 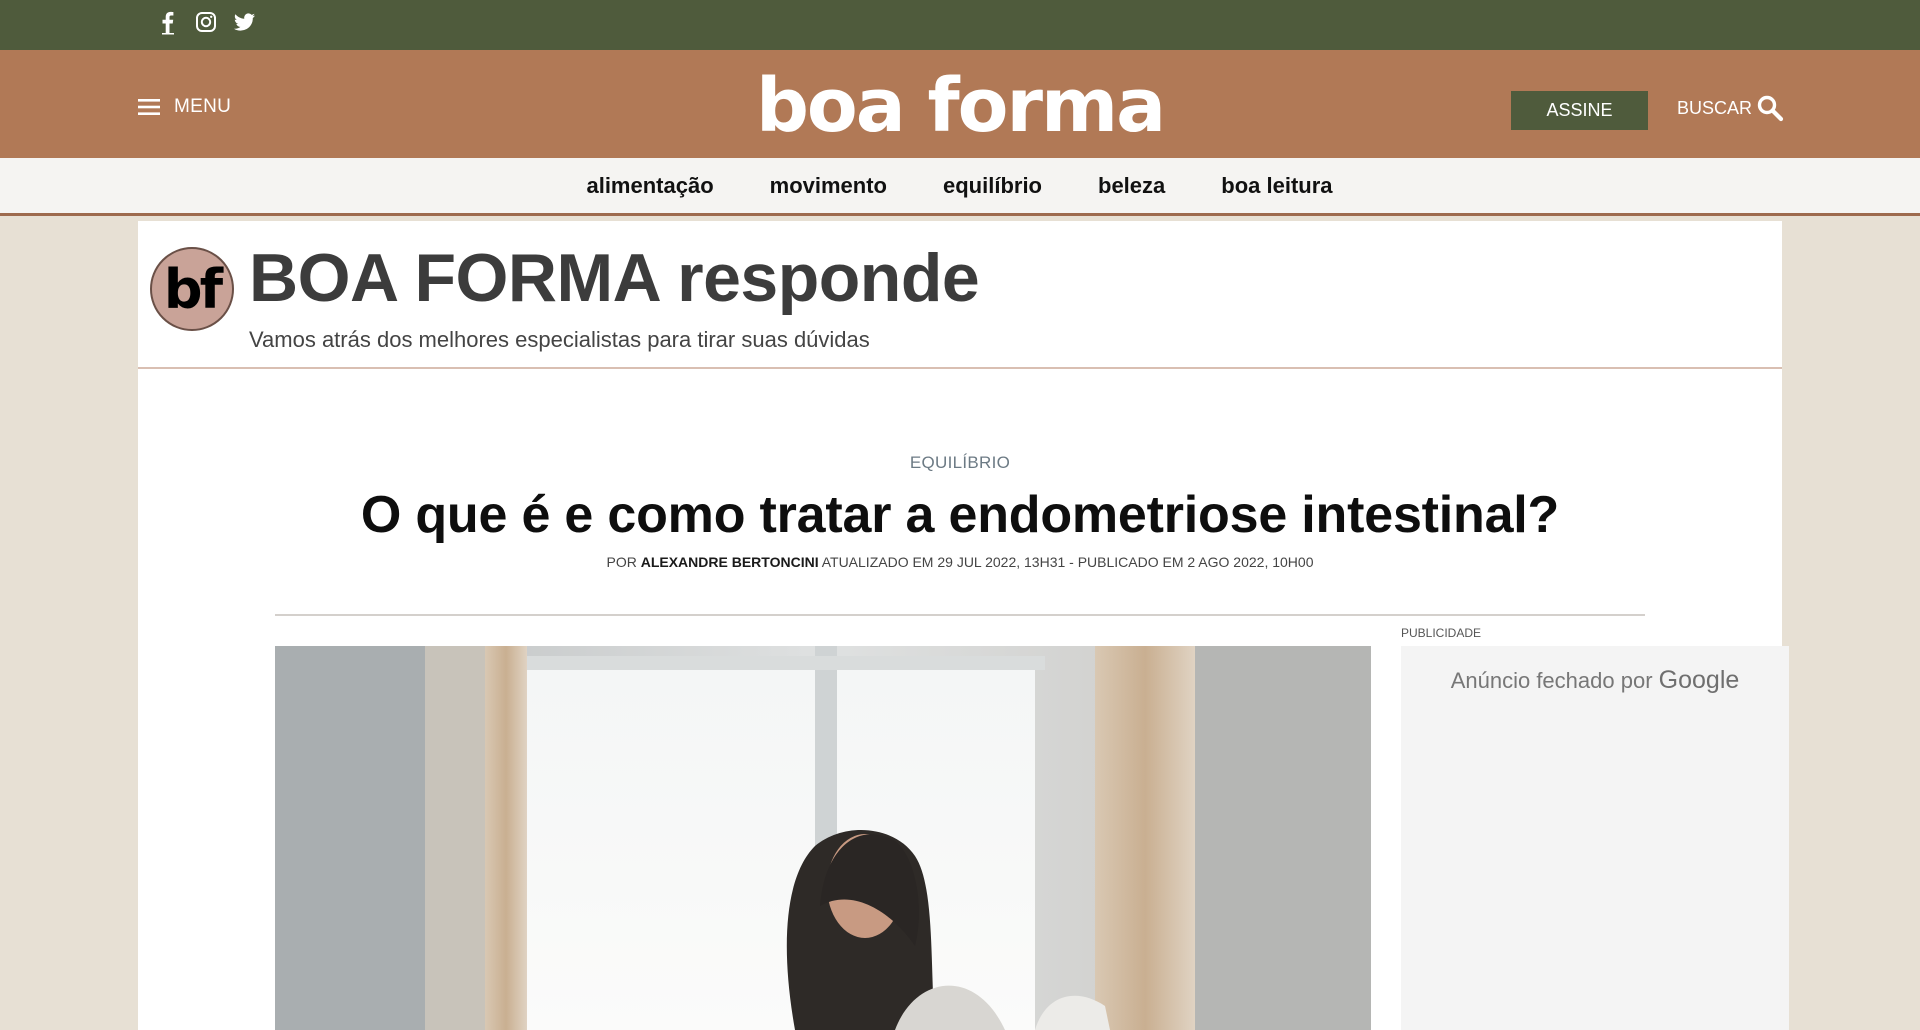 What do you see at coordinates (168, 22) in the screenshot?
I see `facebook-icon` at bounding box center [168, 22].